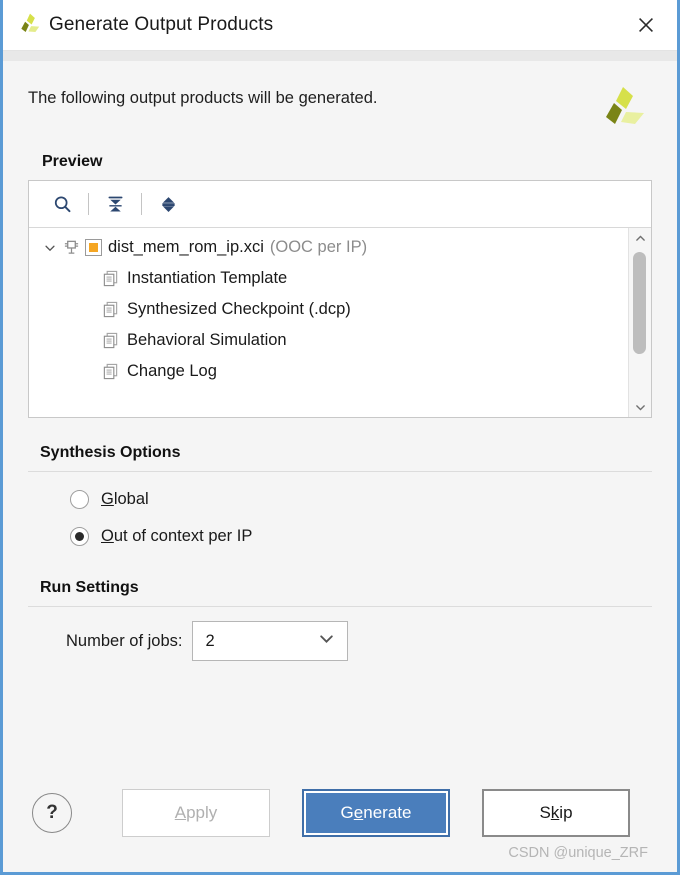 The width and height of the screenshot is (680, 875). Describe the element at coordinates (566, 812) in the screenshot. I see `skip-rest: ip` at that location.